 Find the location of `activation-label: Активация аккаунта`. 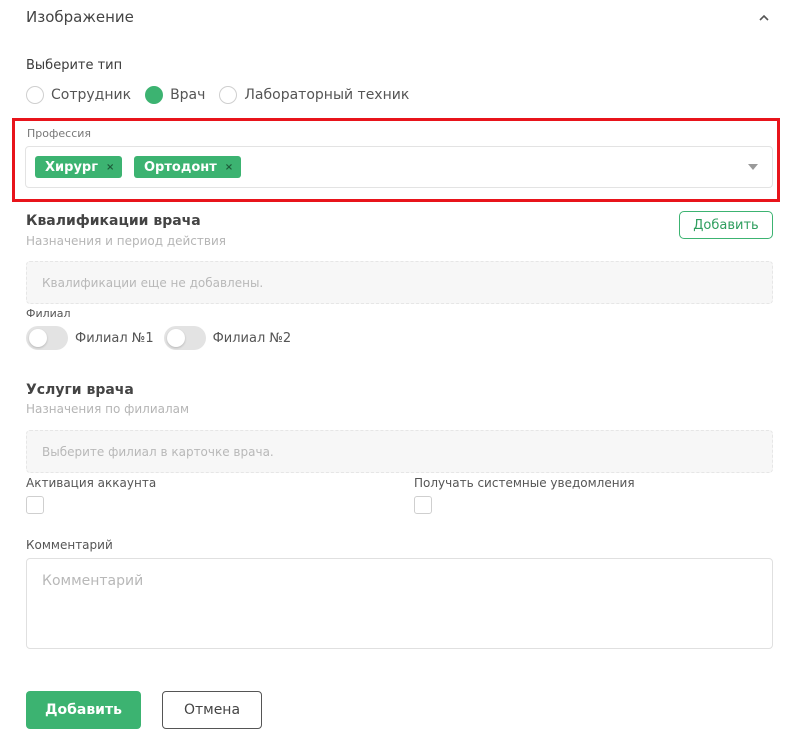

activation-label: Активация аккаунта is located at coordinates (91, 483).